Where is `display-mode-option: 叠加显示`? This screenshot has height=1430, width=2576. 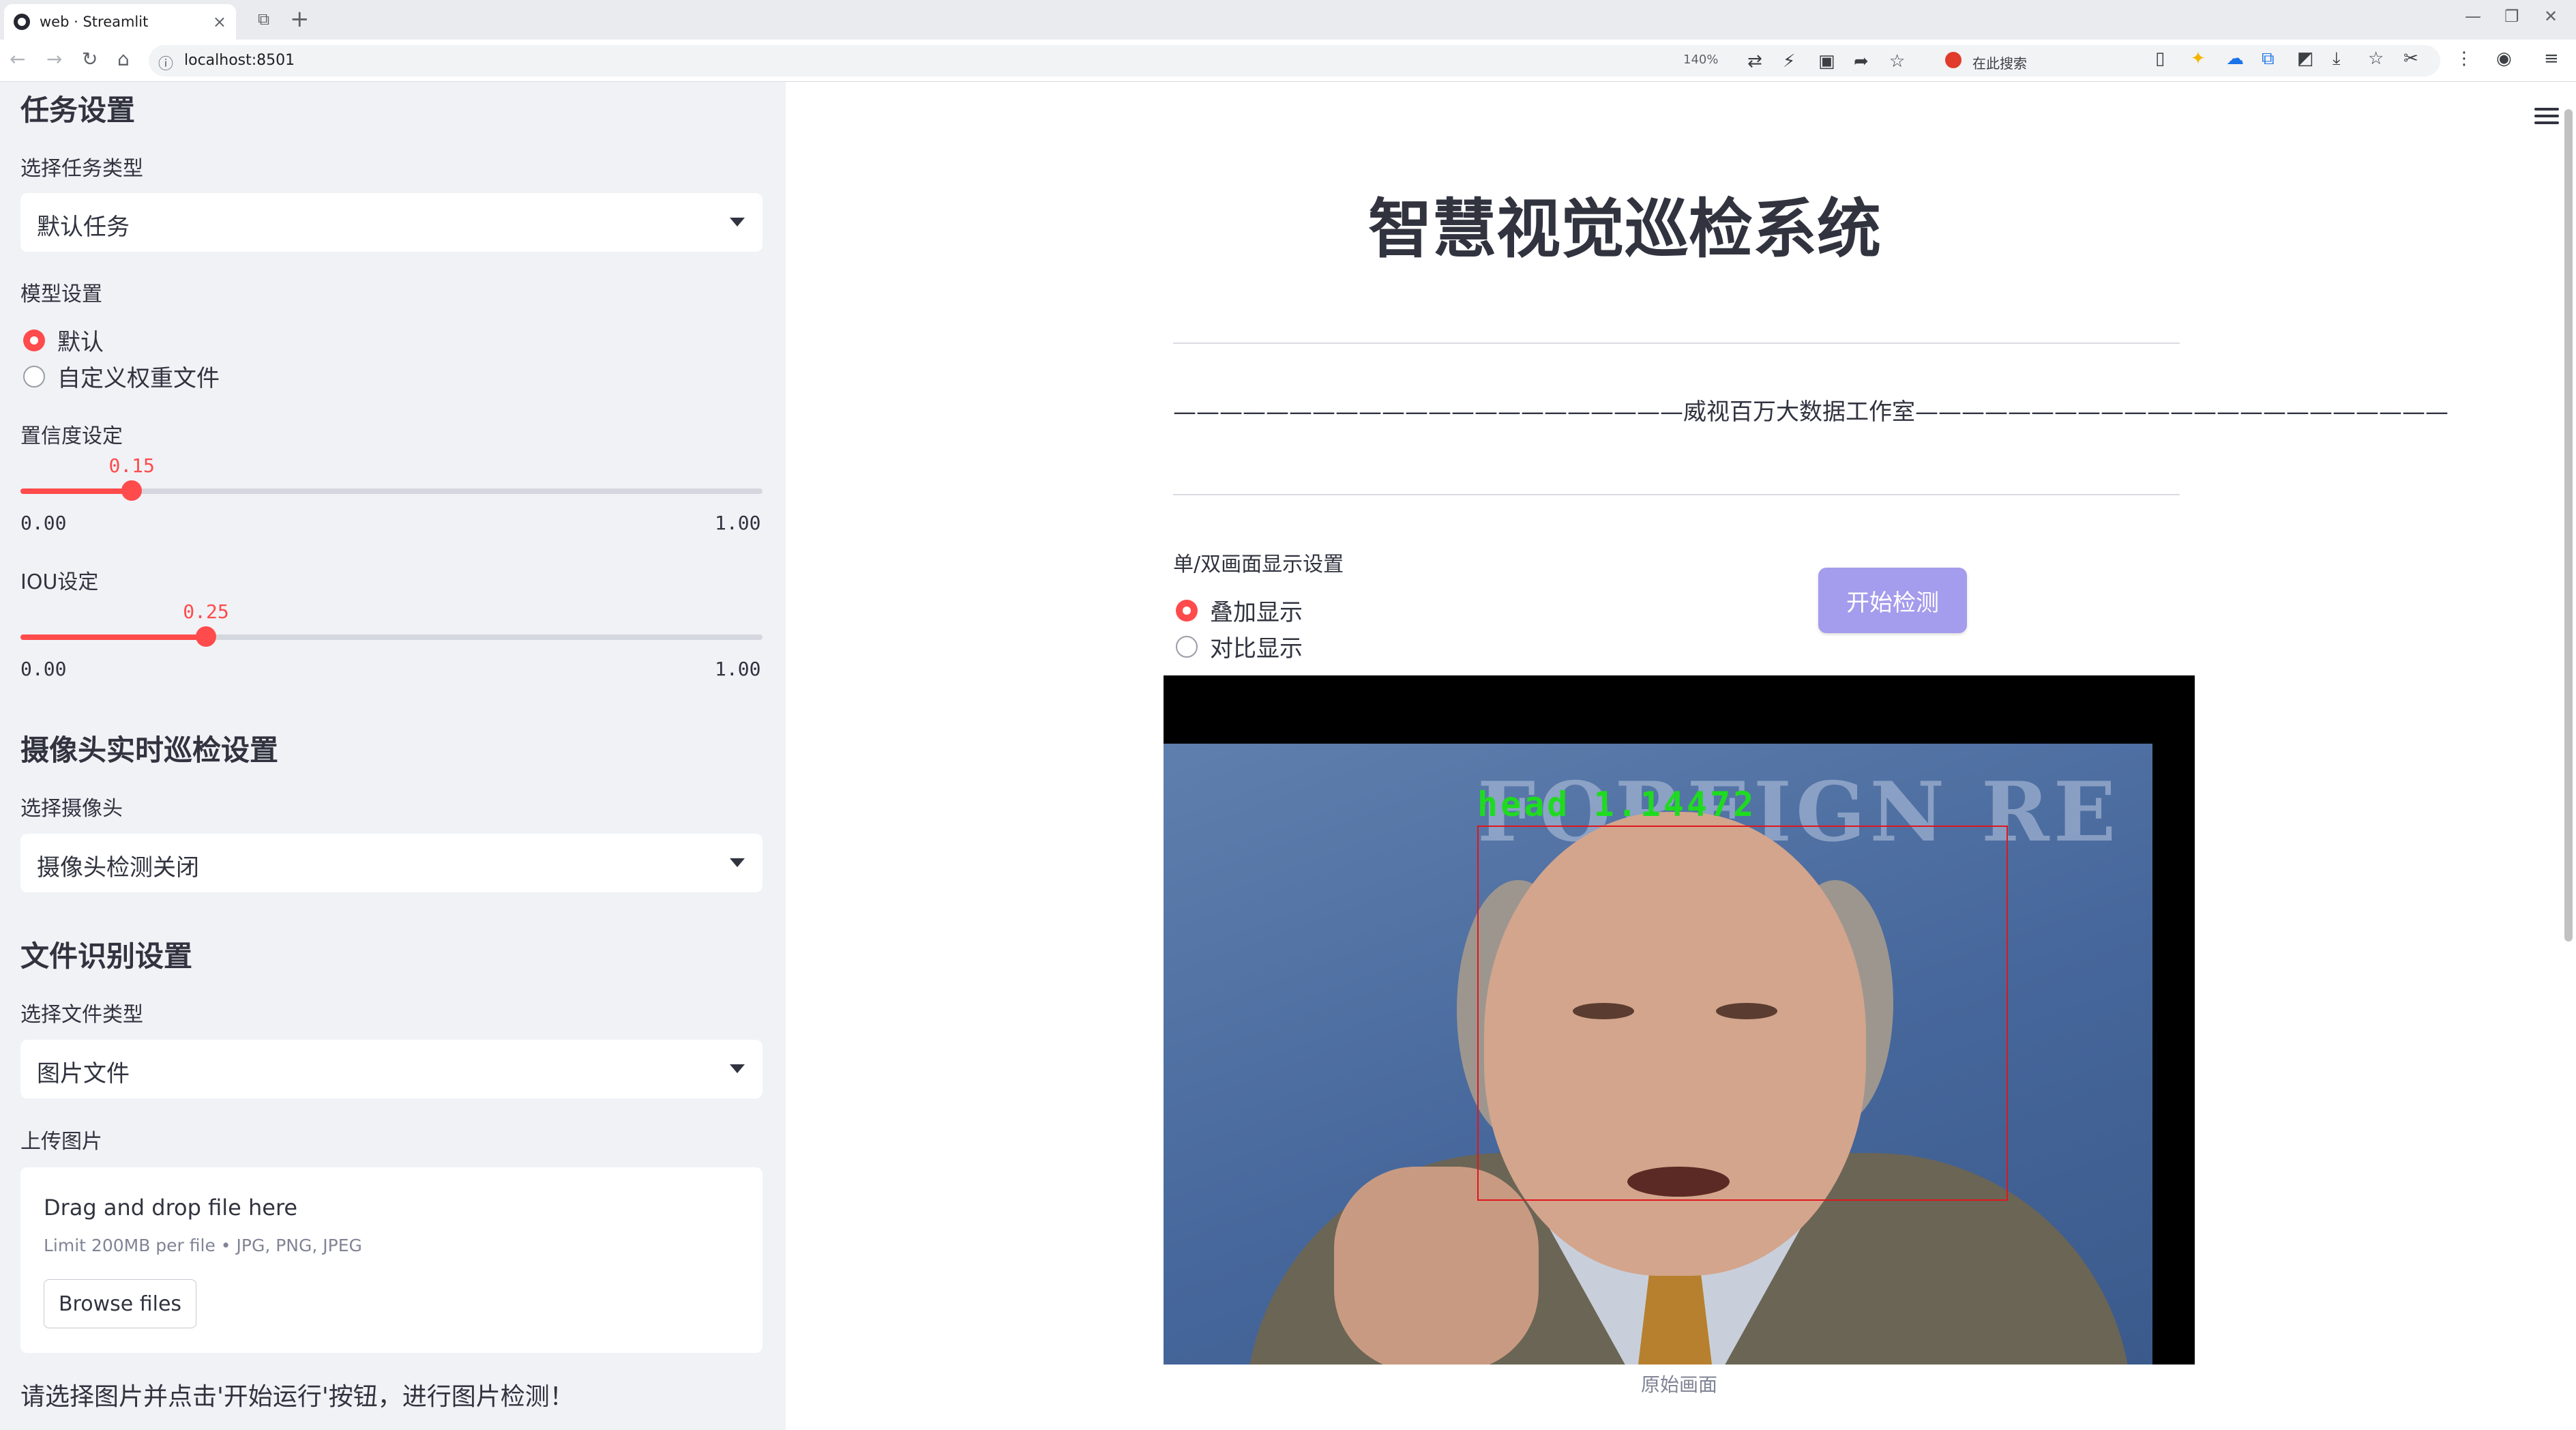
display-mode-option: 叠加显示 is located at coordinates (1256, 612).